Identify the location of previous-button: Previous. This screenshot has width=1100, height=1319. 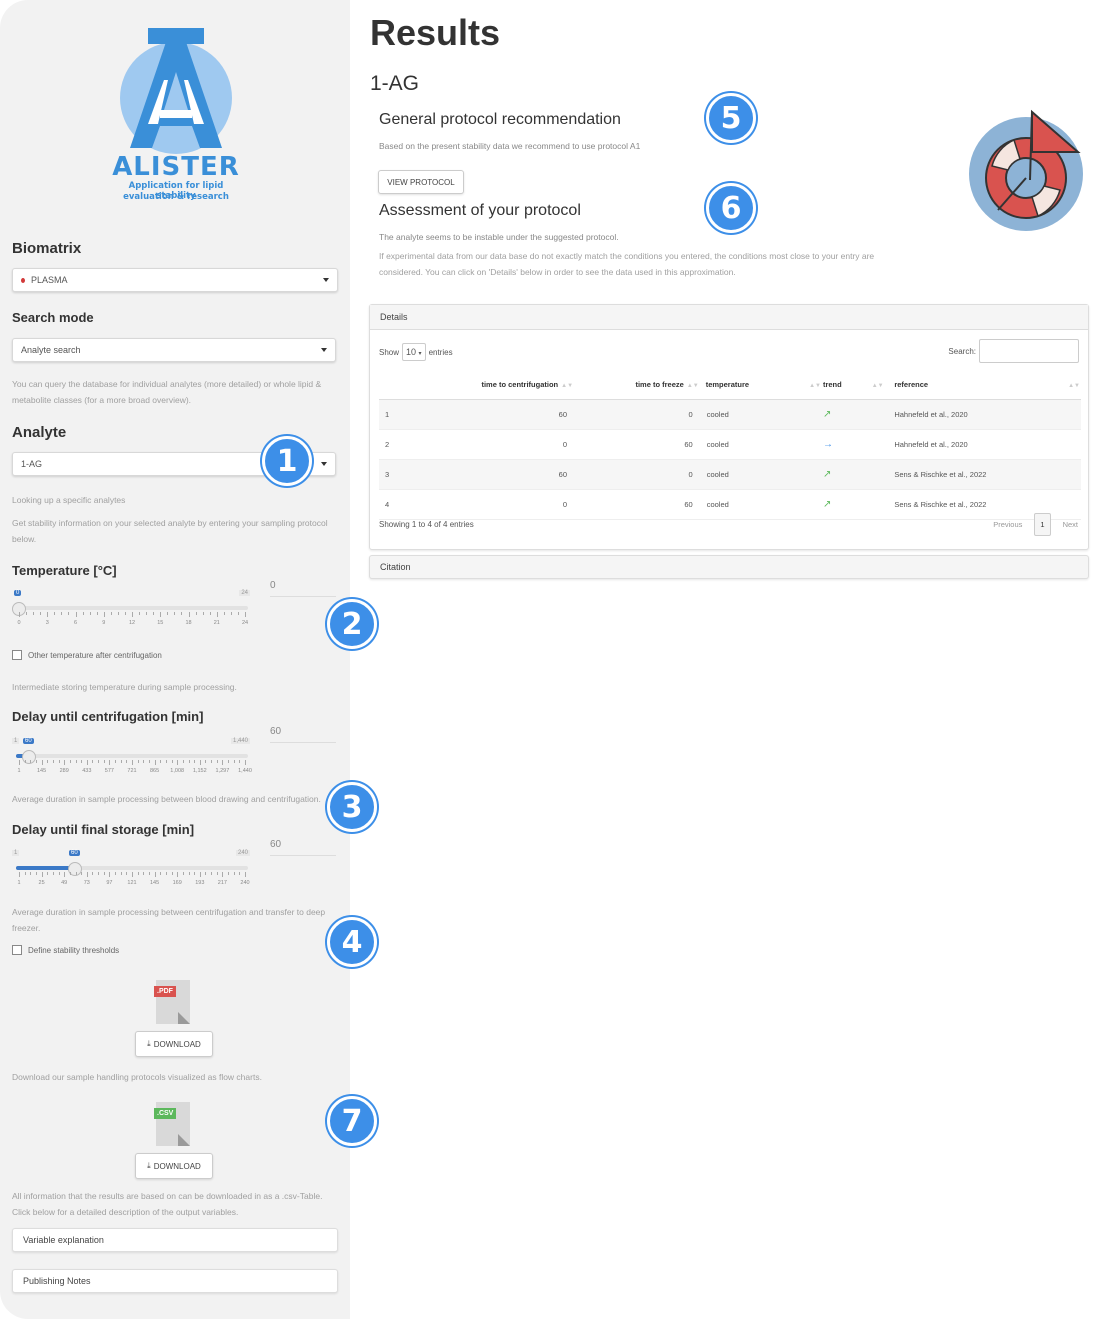
(1007, 524).